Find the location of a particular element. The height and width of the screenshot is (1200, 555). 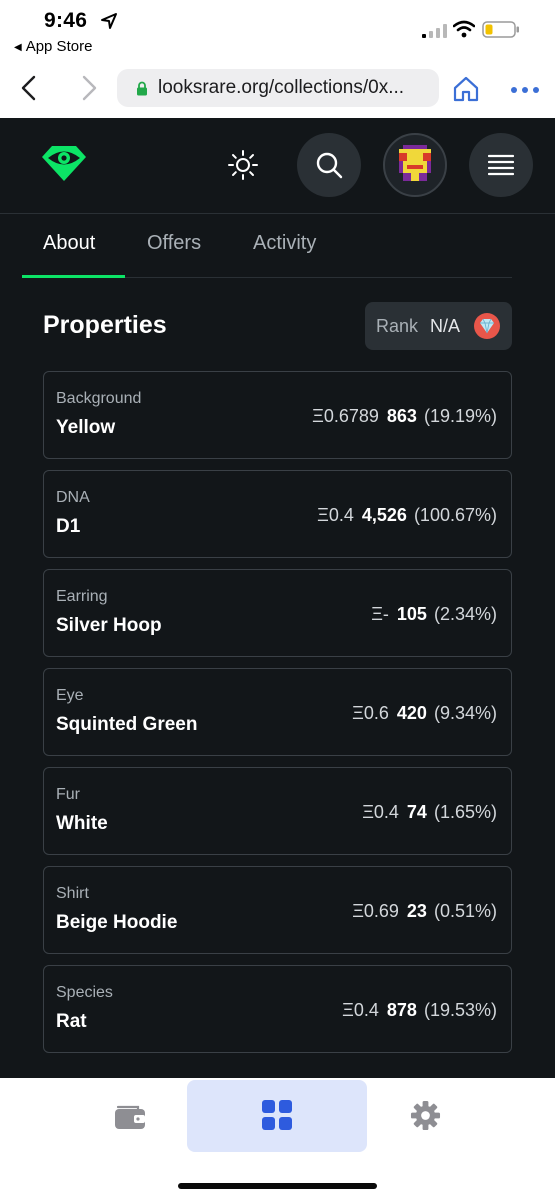

diamond-gem-icon is located at coordinates (487, 326).